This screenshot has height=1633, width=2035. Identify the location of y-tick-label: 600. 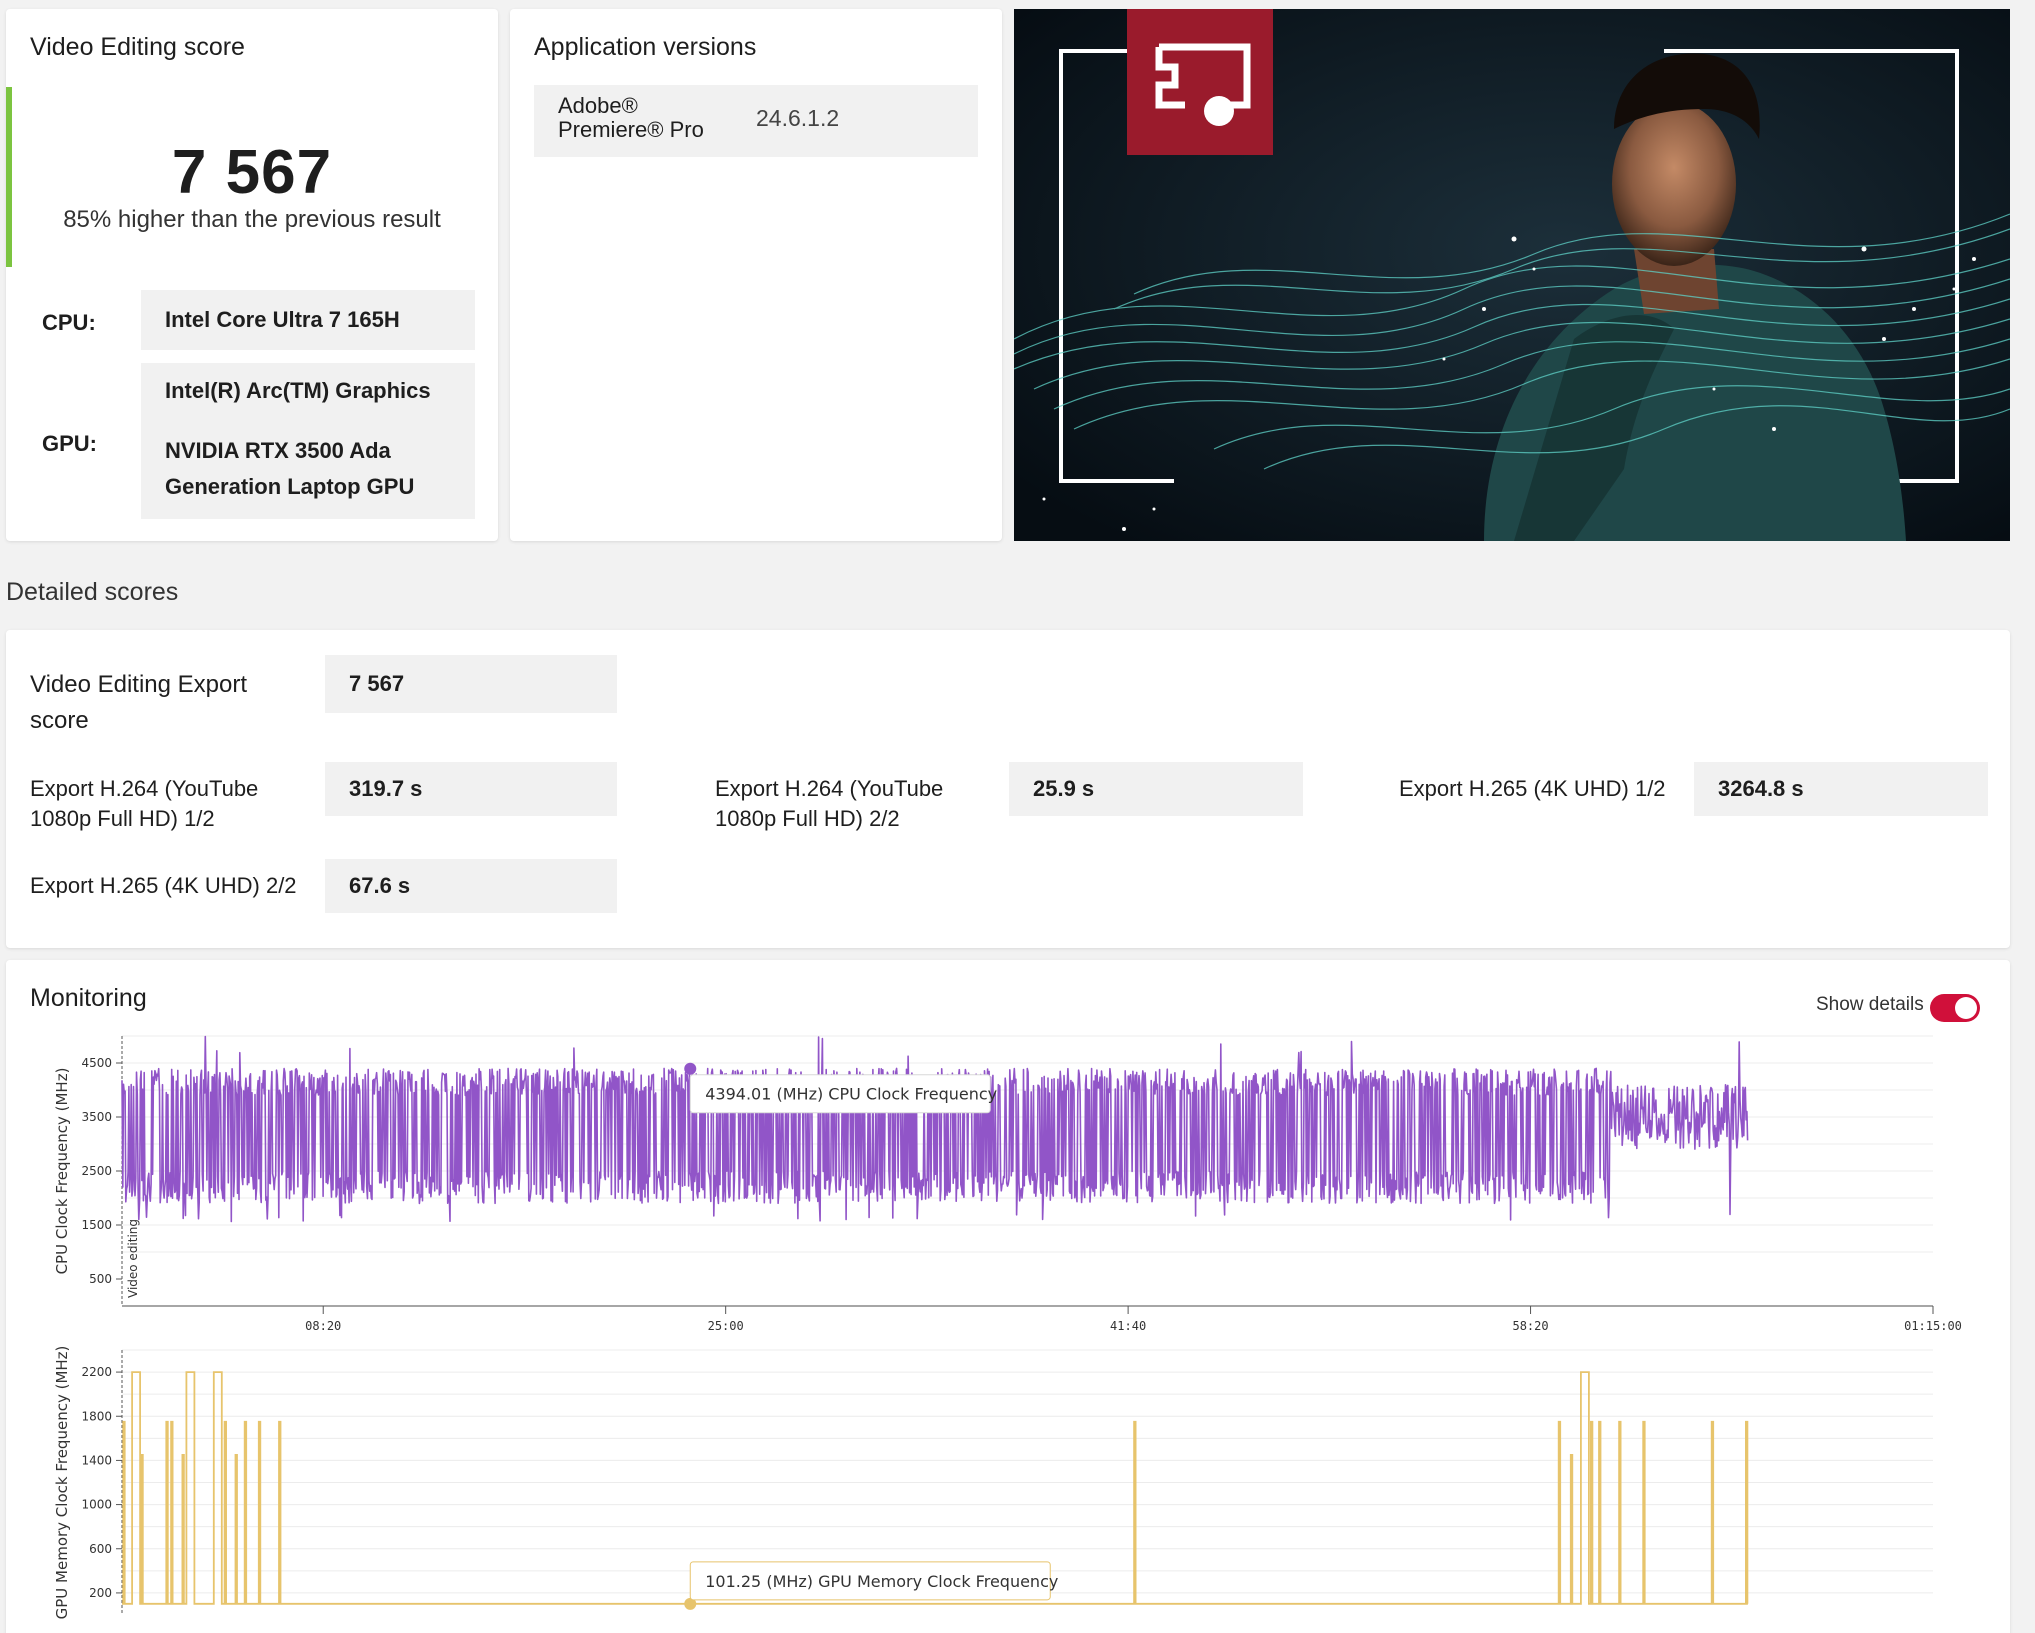
(100, 1549).